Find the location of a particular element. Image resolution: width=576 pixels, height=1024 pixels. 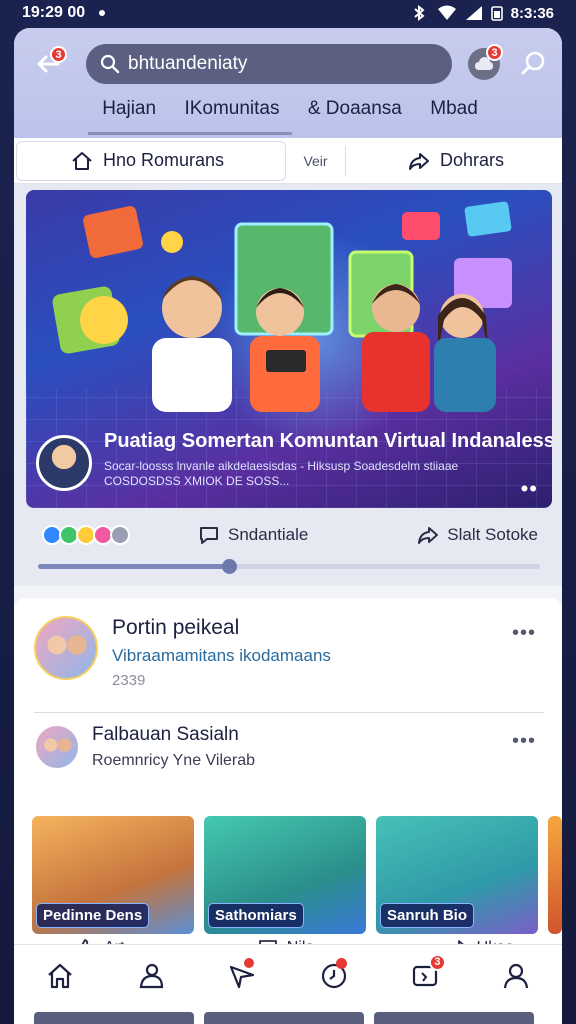

post-2-subtitle: Roemnricy Yne Vilerab is located at coordinates (174, 760).